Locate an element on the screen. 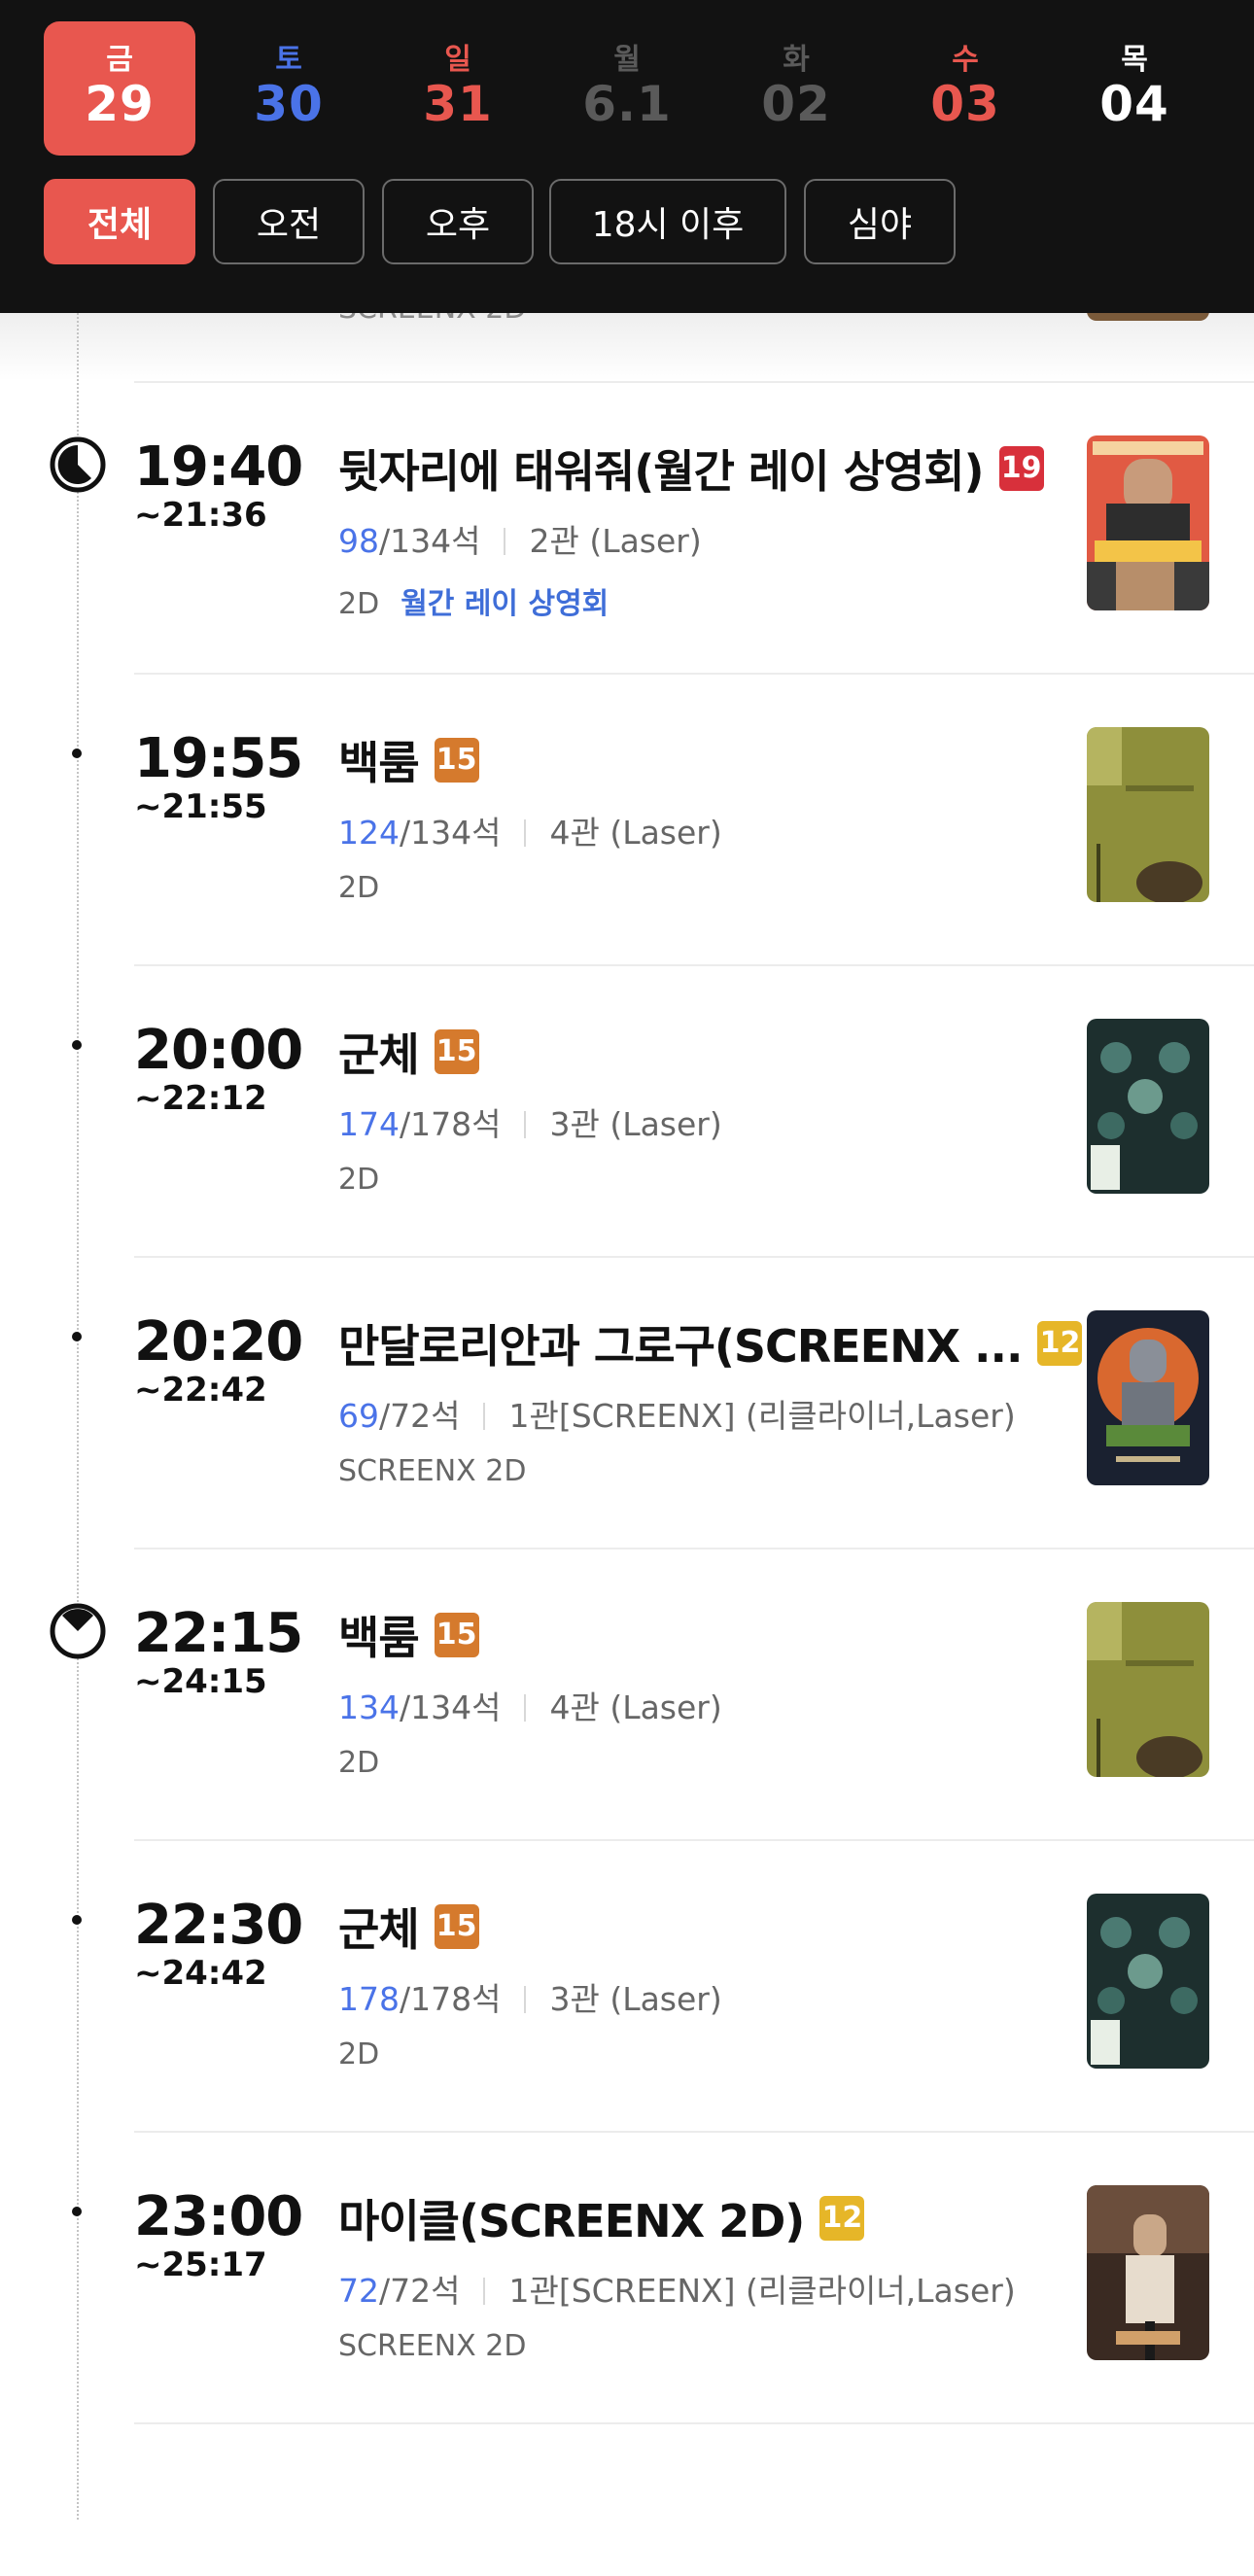 The width and height of the screenshot is (1254, 2576). title-line: 마이클(SCREENX 2D) 12 is located at coordinates (601, 2218).